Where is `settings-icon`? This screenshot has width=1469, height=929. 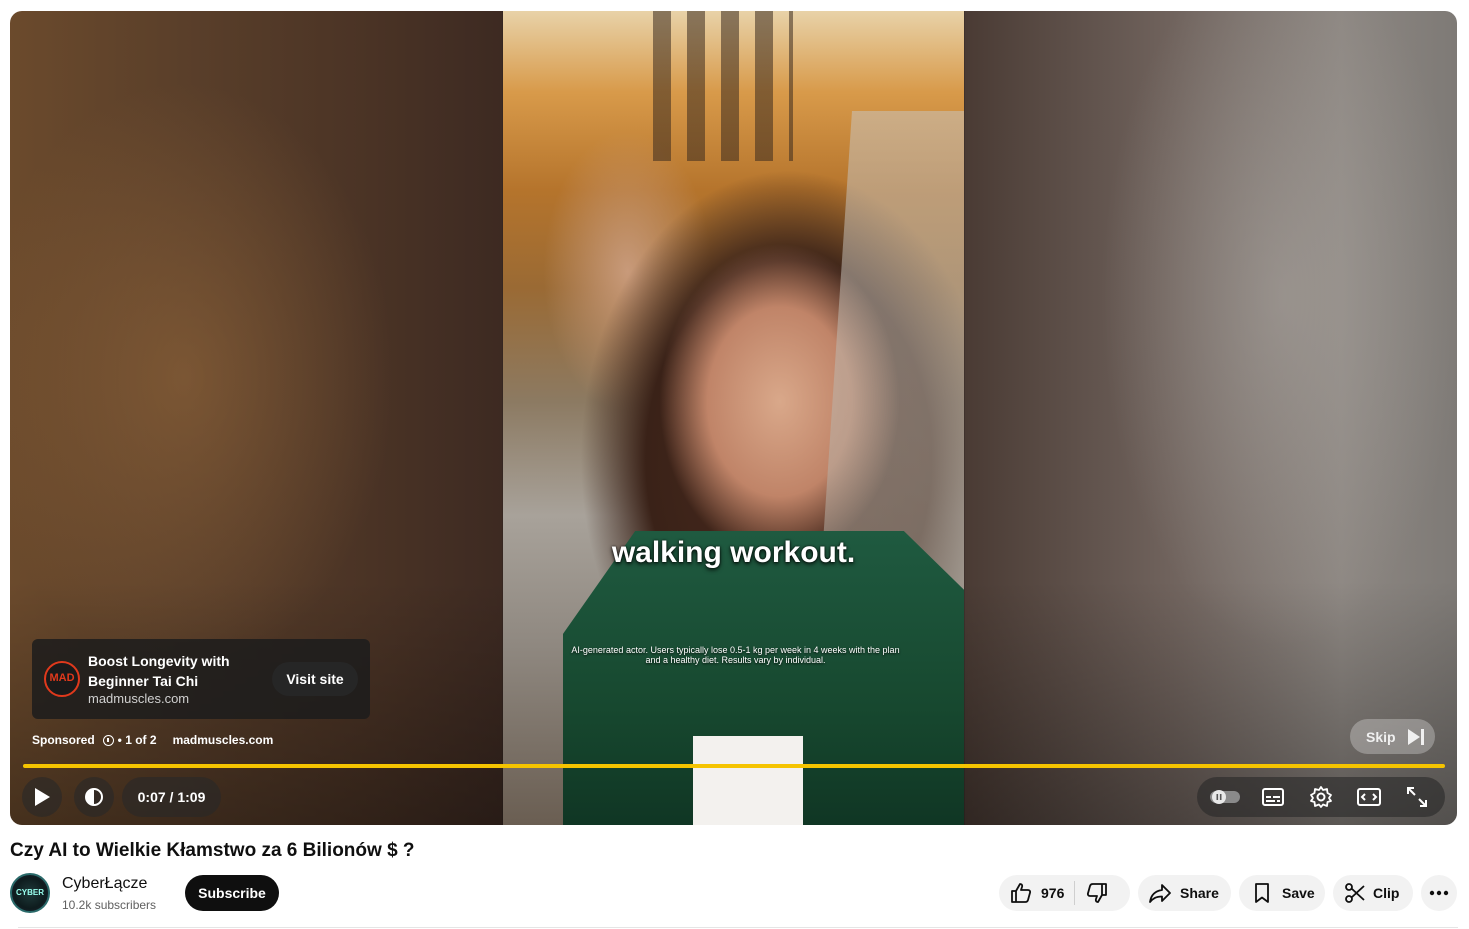
settings-icon is located at coordinates (1321, 797).